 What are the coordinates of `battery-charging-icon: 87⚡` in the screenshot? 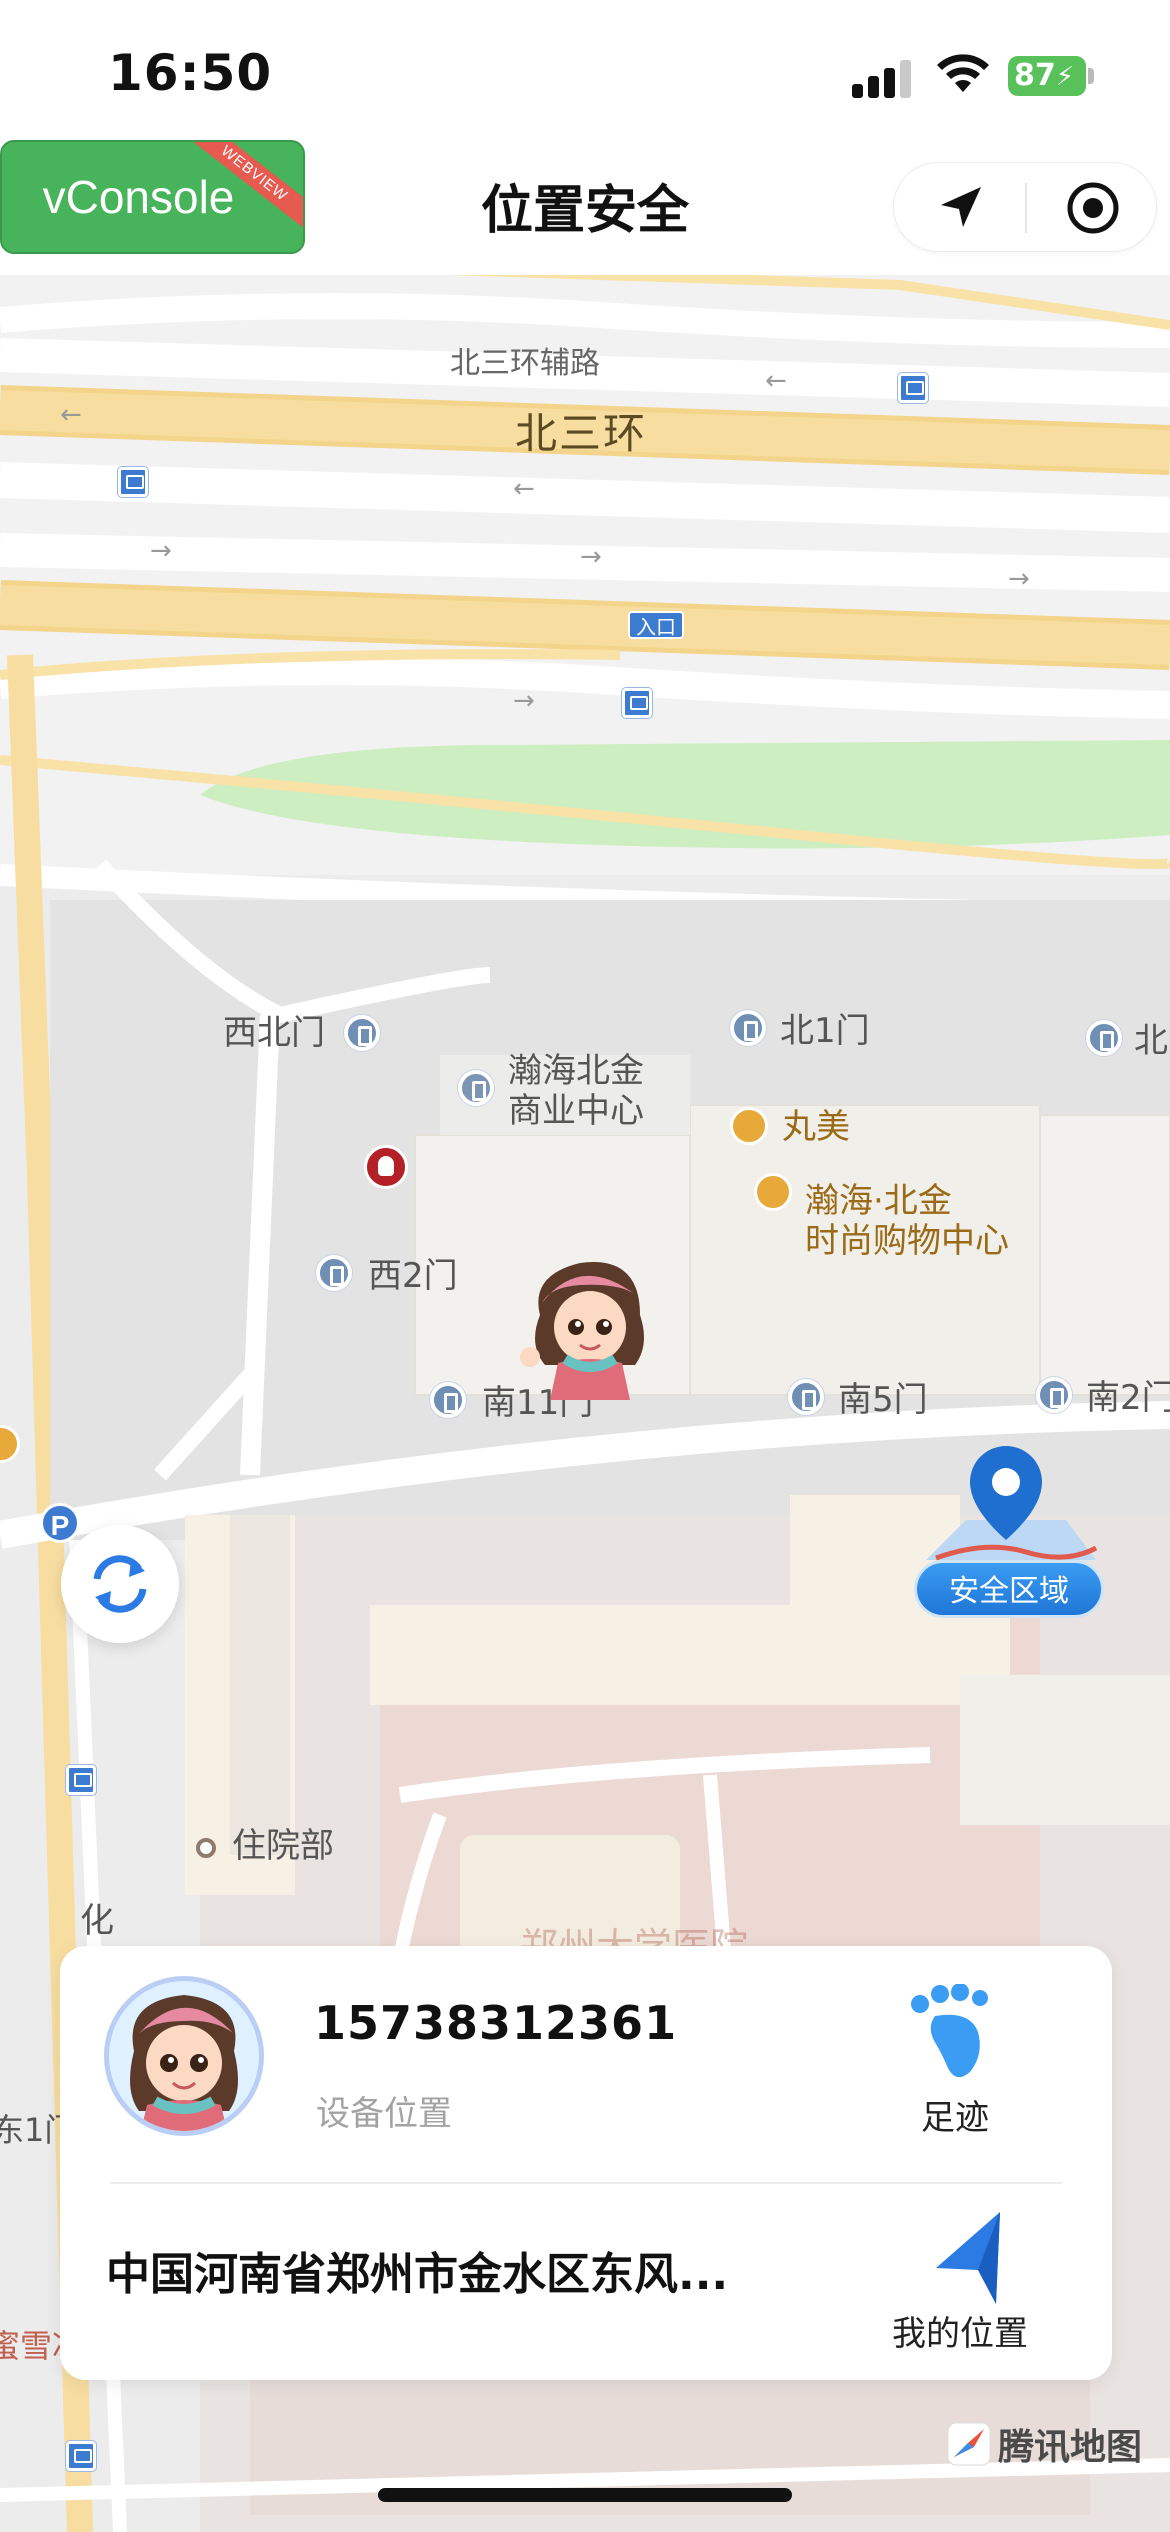 It's located at (1047, 76).